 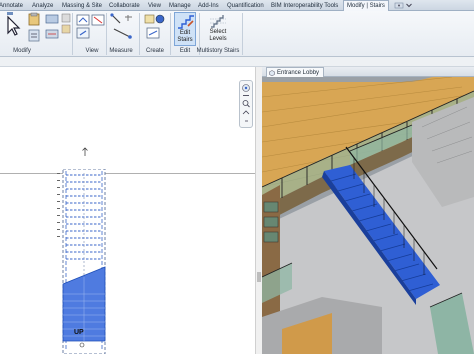 What do you see at coordinates (186, 22) in the screenshot?
I see `edit-stairs-icon` at bounding box center [186, 22].